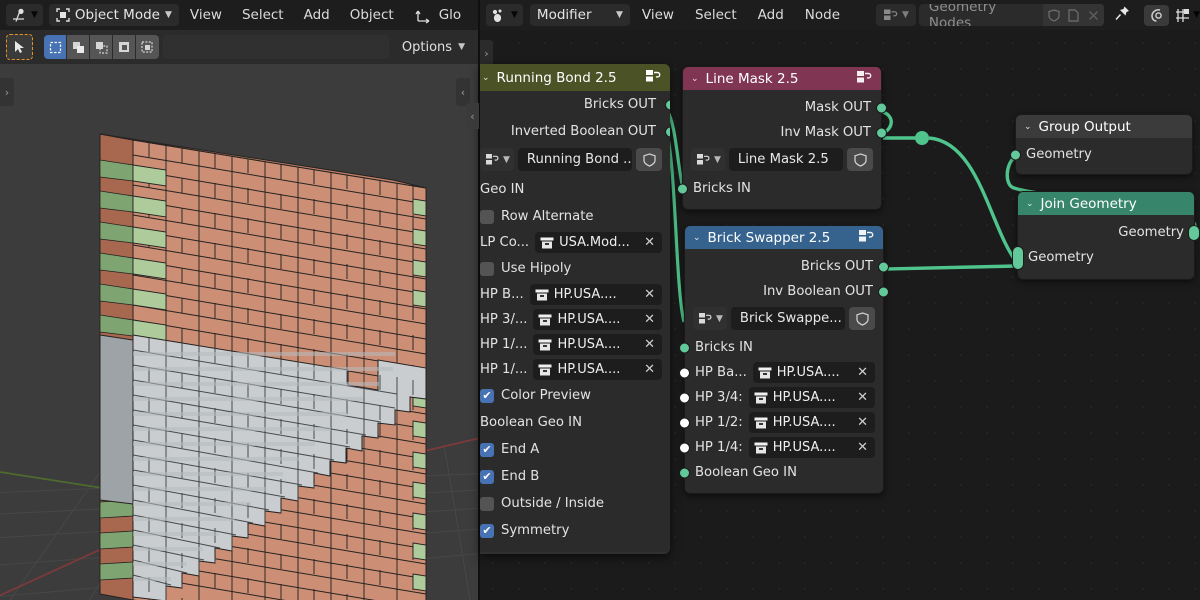 This screenshot has height=600, width=1200. Describe the element at coordinates (19, 47) in the screenshot. I see `active-tool-button` at that location.